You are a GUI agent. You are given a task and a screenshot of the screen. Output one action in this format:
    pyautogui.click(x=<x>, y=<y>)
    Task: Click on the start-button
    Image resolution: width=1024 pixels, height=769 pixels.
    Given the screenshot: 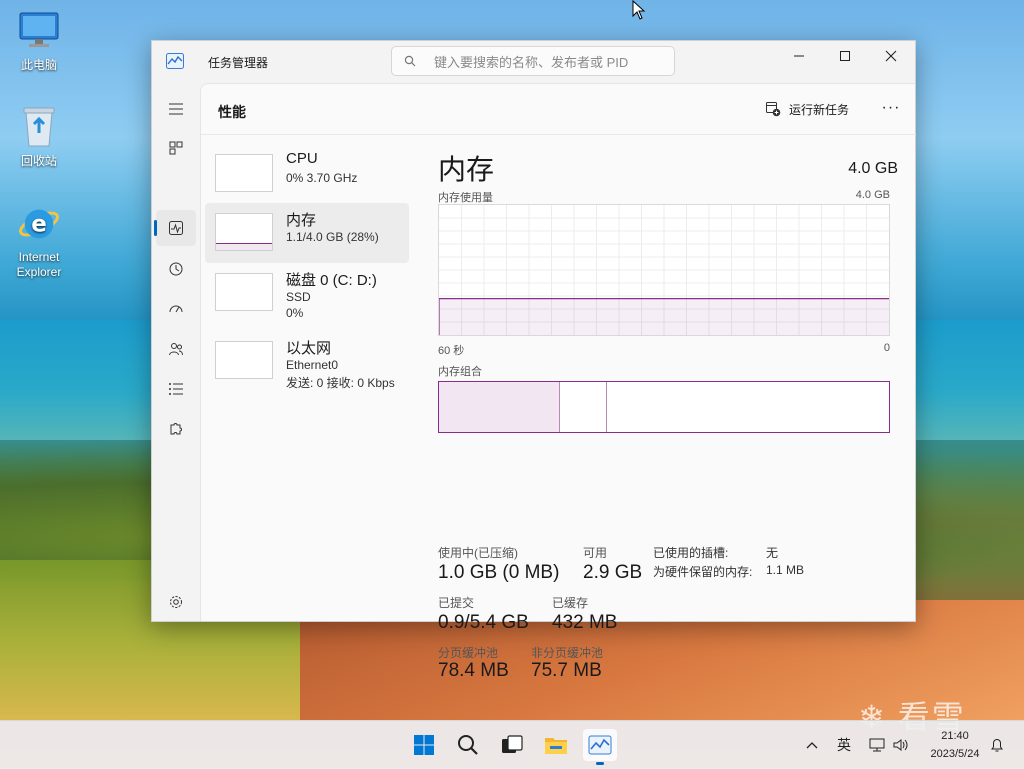 What is the action you would take?
    pyautogui.click(x=424, y=745)
    